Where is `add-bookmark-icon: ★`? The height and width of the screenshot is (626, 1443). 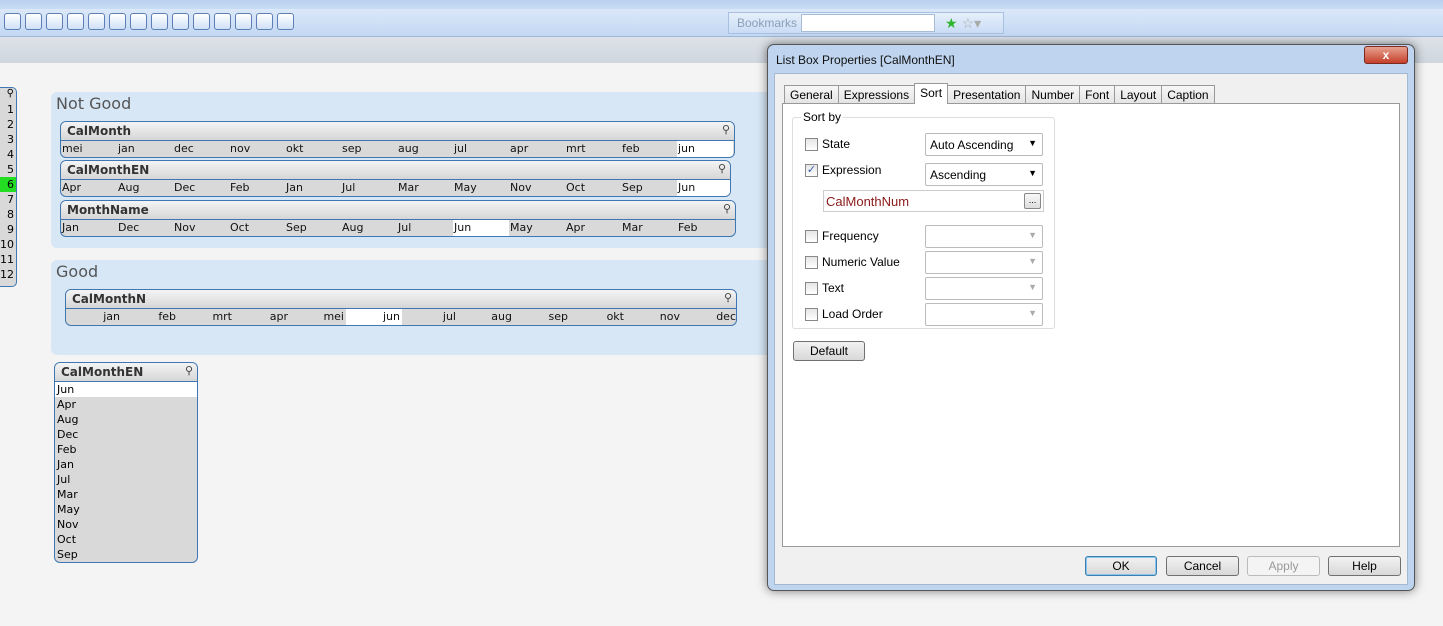 add-bookmark-icon: ★ is located at coordinates (951, 23).